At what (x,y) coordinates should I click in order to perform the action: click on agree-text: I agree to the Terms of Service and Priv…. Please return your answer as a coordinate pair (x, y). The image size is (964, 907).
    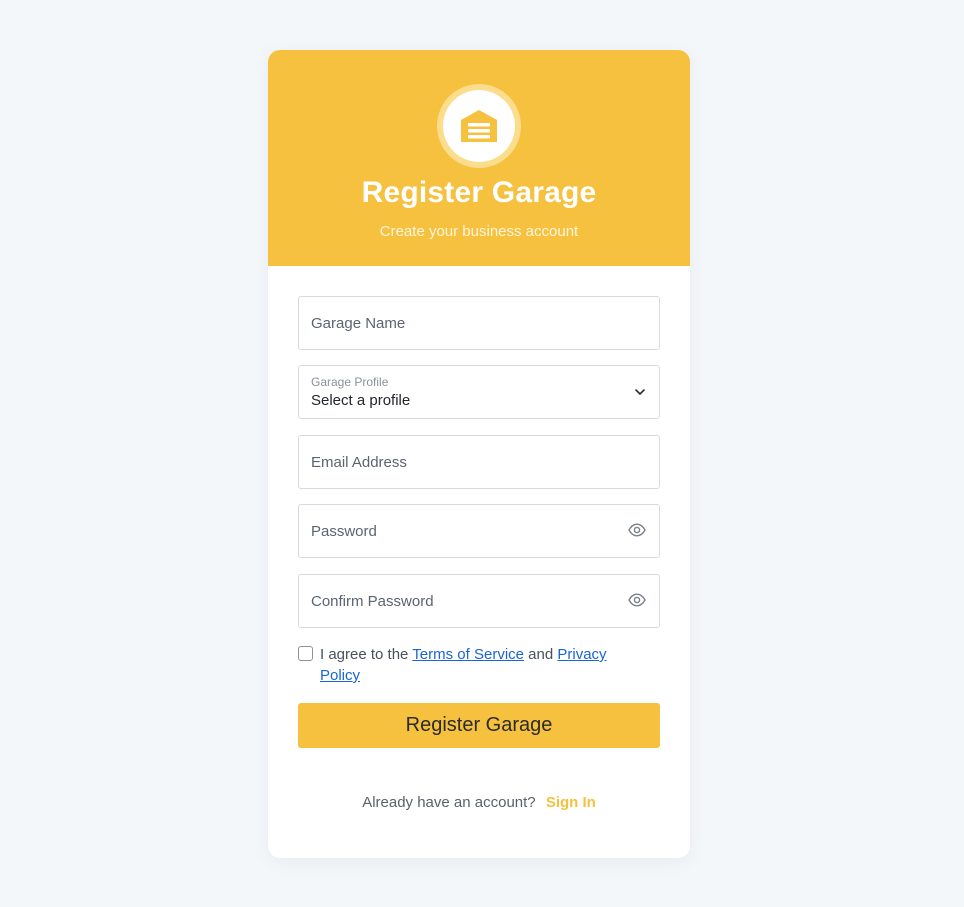
    Looking at the image, I should click on (463, 665).